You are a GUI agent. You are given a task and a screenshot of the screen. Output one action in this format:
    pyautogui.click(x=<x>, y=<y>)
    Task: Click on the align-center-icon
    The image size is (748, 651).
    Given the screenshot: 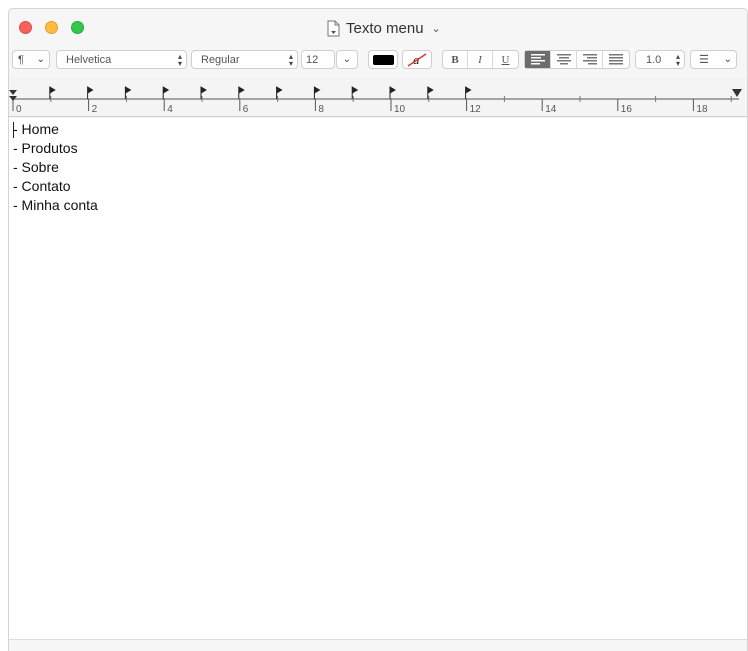 What is the action you would take?
    pyautogui.click(x=563, y=59)
    